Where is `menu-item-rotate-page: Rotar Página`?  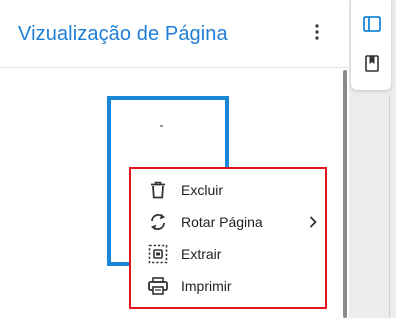 menu-item-rotate-page: Rotar Página is located at coordinates (228, 222).